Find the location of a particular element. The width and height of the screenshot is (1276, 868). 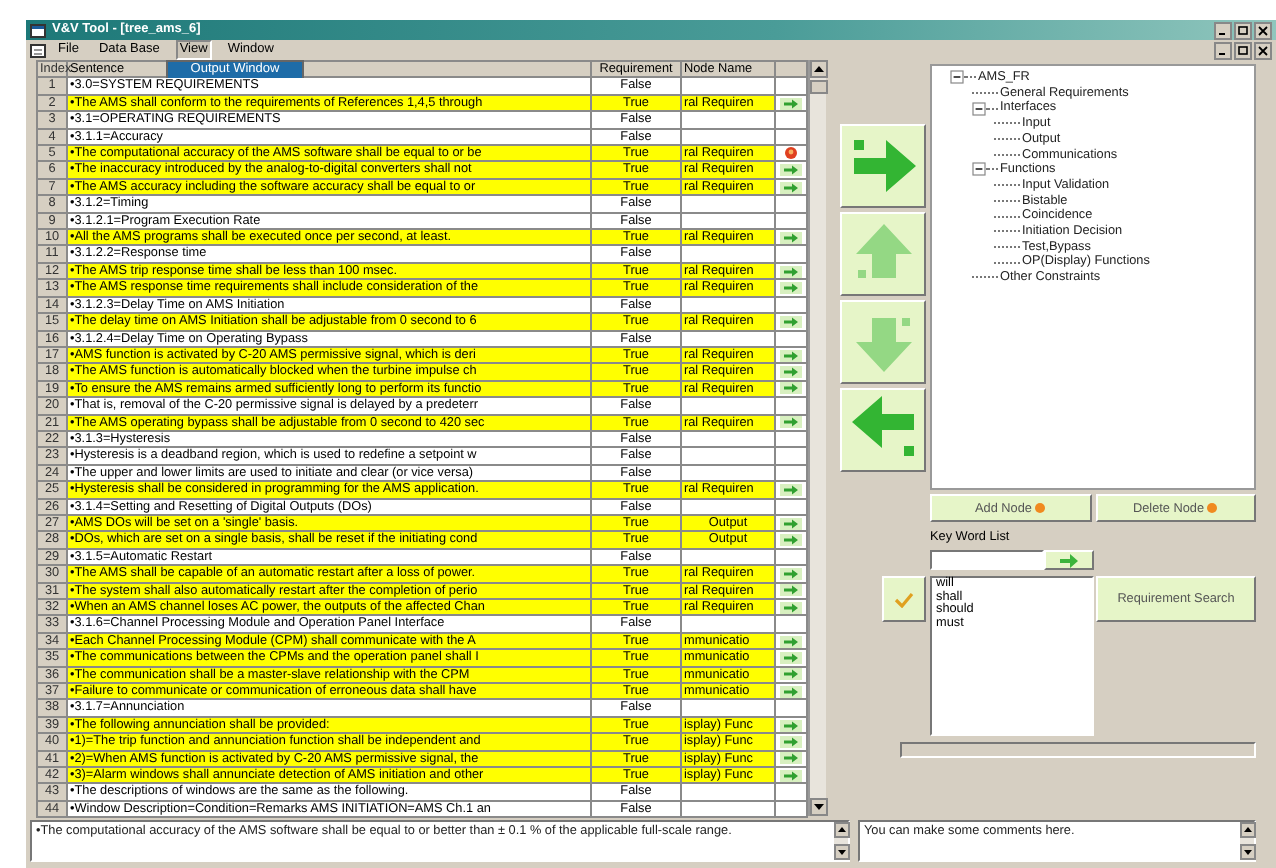

checkmark-icon is located at coordinates (904, 599).